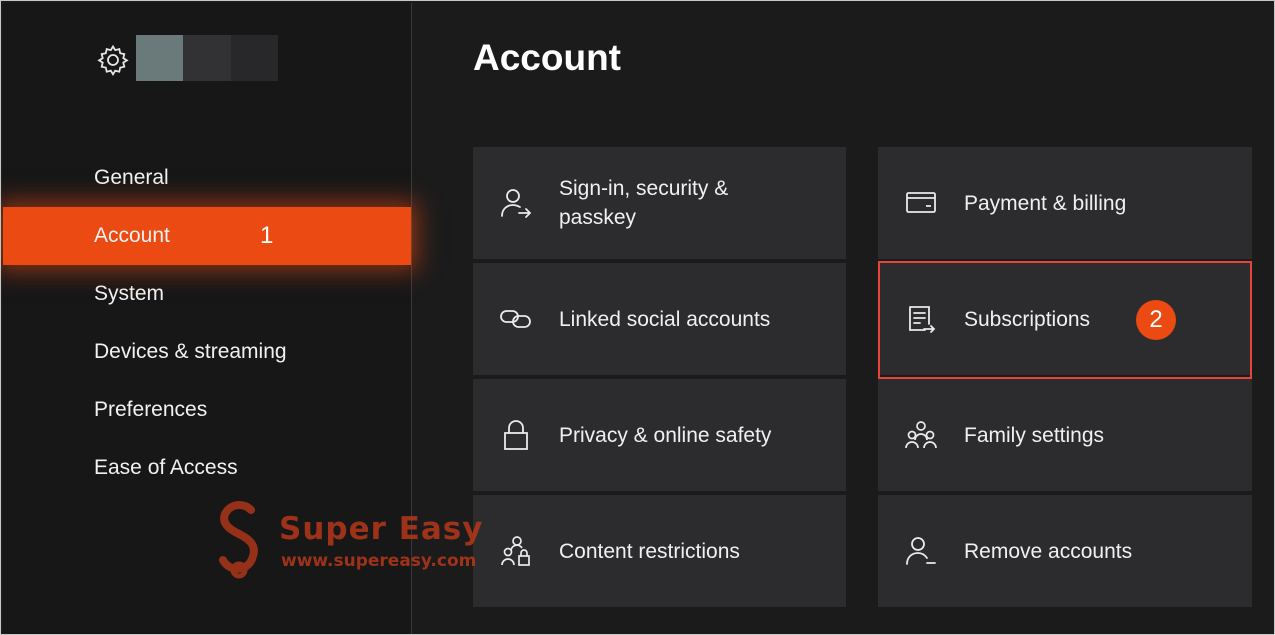 The height and width of the screenshot is (635, 1275). I want to click on tile-content-restrictions: Content restrictions, so click(659, 551).